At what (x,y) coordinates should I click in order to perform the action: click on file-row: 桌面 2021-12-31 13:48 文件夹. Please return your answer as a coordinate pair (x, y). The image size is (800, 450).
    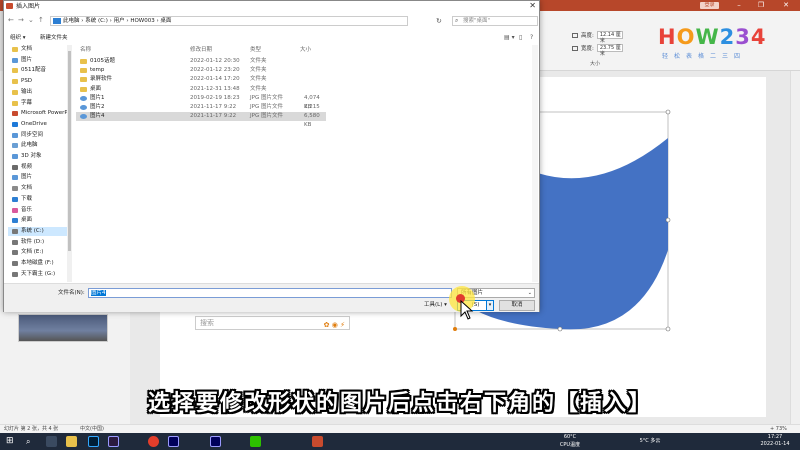
    Looking at the image, I should click on (201, 89).